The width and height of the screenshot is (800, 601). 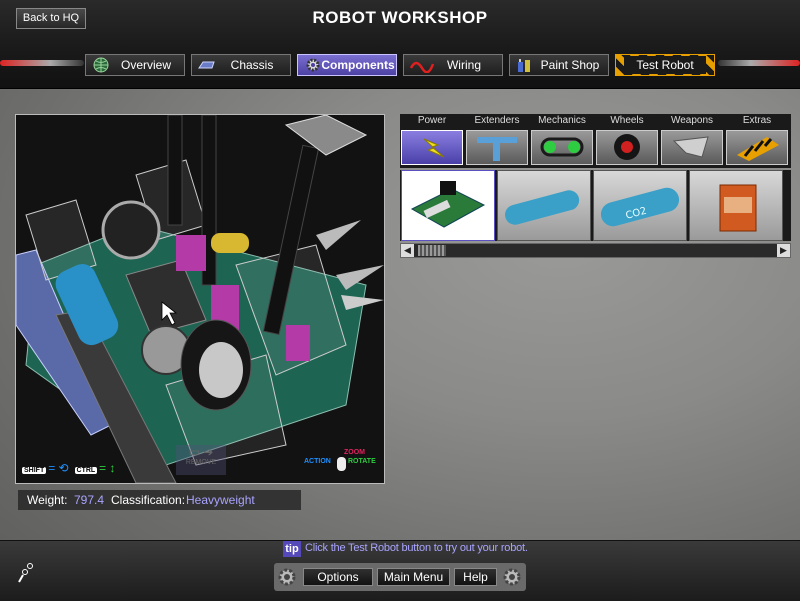 I want to click on wheel-icon, so click(x=627, y=147).